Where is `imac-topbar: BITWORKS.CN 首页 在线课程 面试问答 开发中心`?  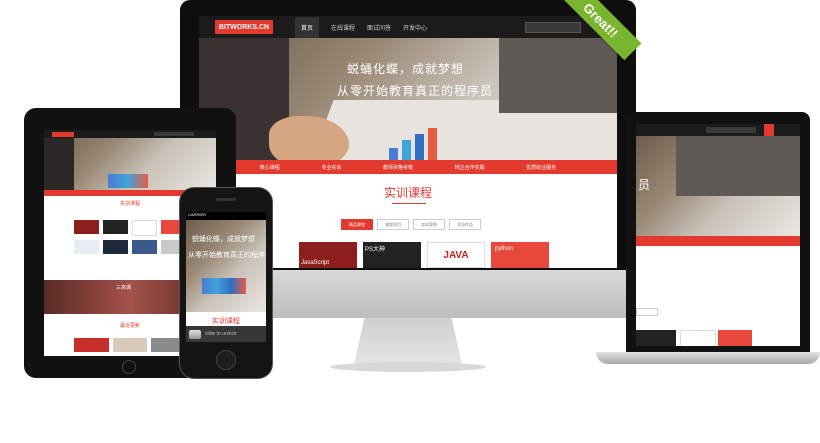 imac-topbar: BITWORKS.CN 首页 在线课程 面试问答 开发中心 is located at coordinates (408, 27).